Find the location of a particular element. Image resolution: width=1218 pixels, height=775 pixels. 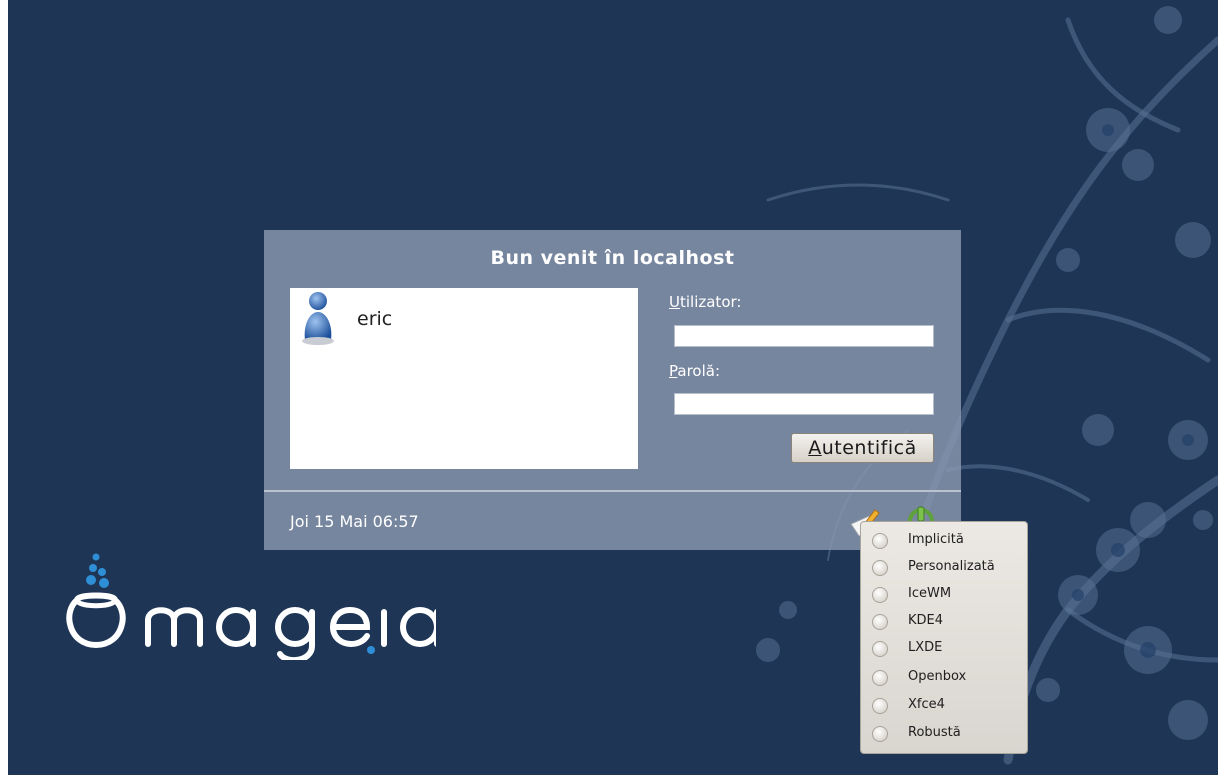

username-label: Utilizator: is located at coordinates (705, 302).